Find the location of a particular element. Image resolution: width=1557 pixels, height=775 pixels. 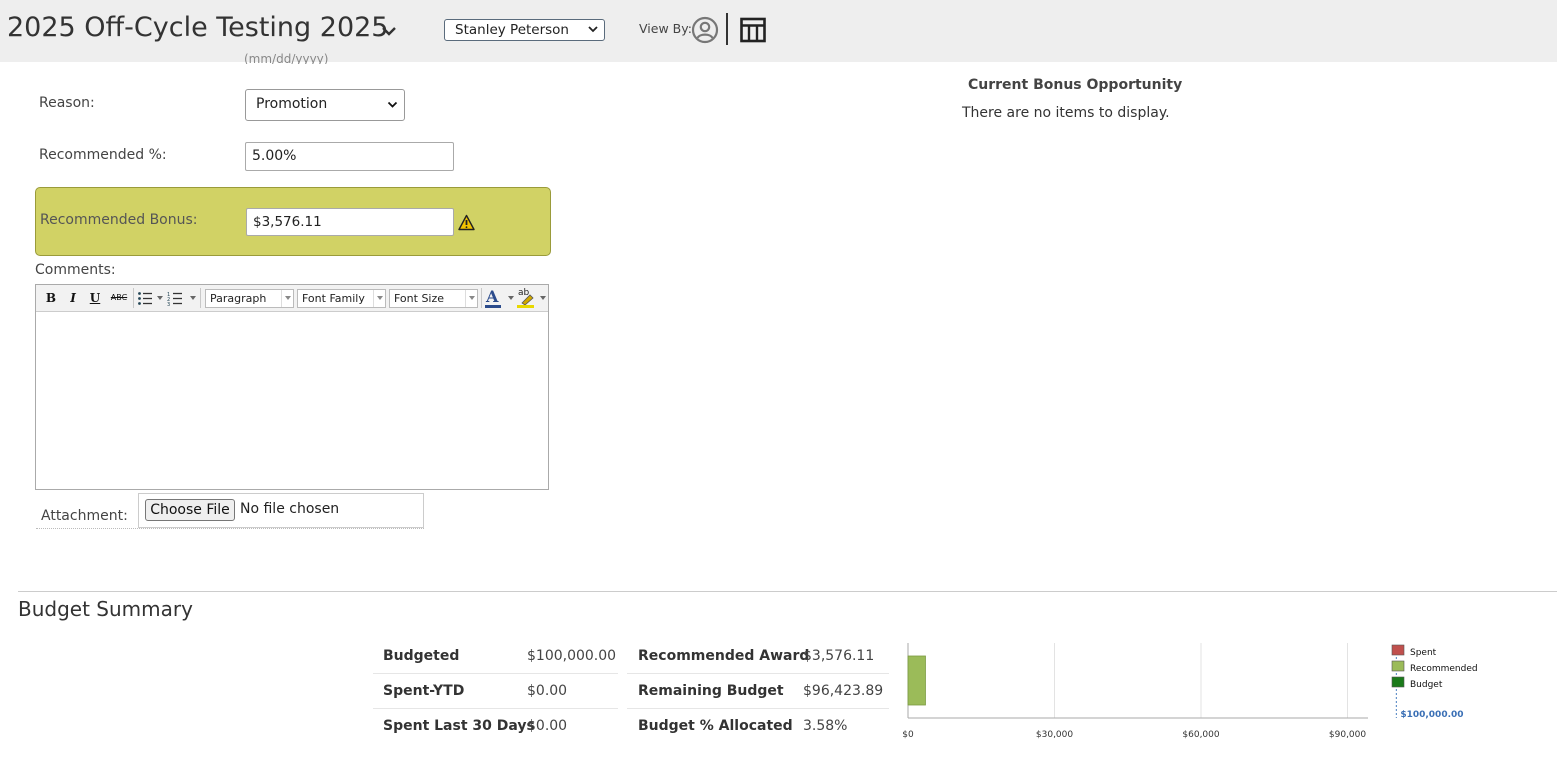

choose-file-button: Choose File is located at coordinates (190, 510).